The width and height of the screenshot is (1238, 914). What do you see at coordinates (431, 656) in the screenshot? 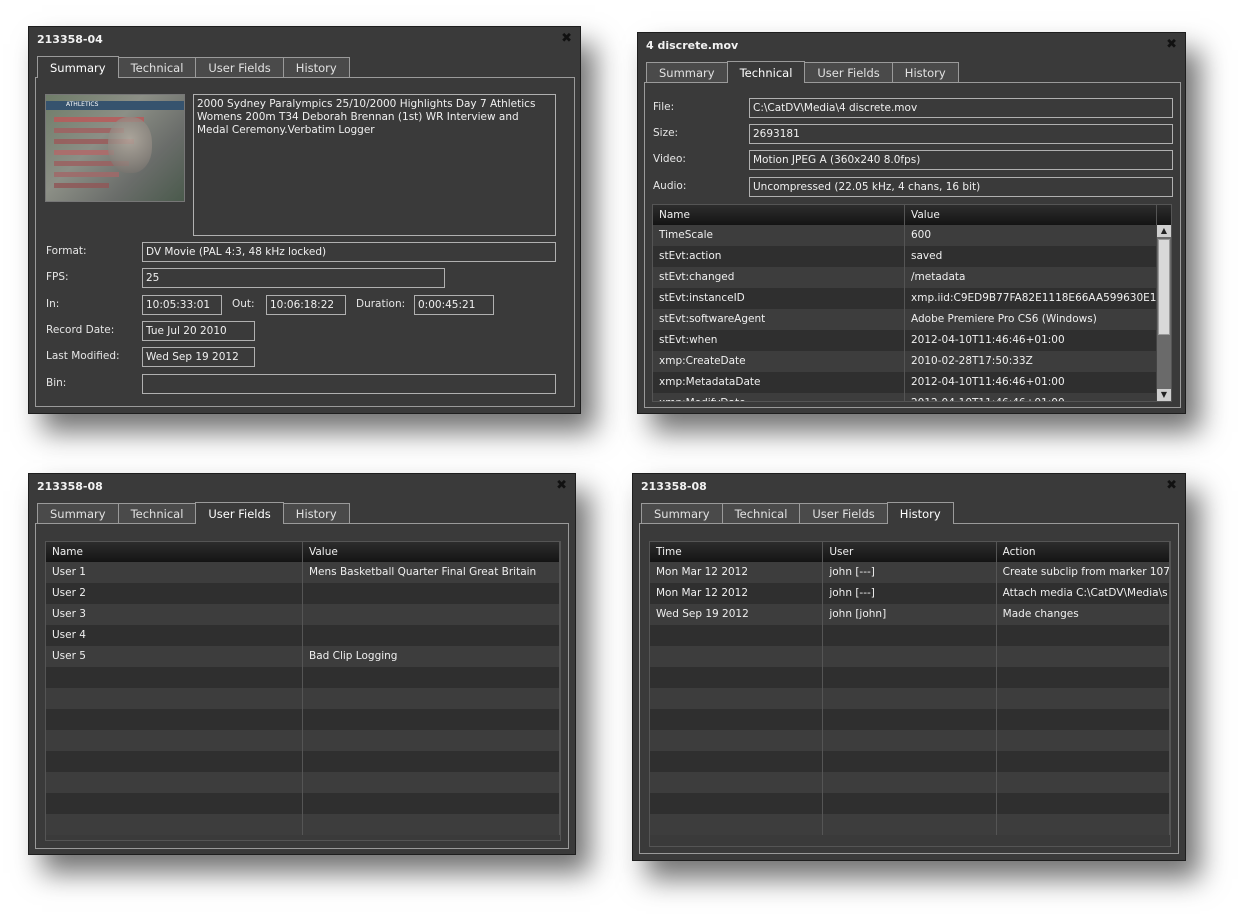
I see `cell-value: Bad Clip Logging` at bounding box center [431, 656].